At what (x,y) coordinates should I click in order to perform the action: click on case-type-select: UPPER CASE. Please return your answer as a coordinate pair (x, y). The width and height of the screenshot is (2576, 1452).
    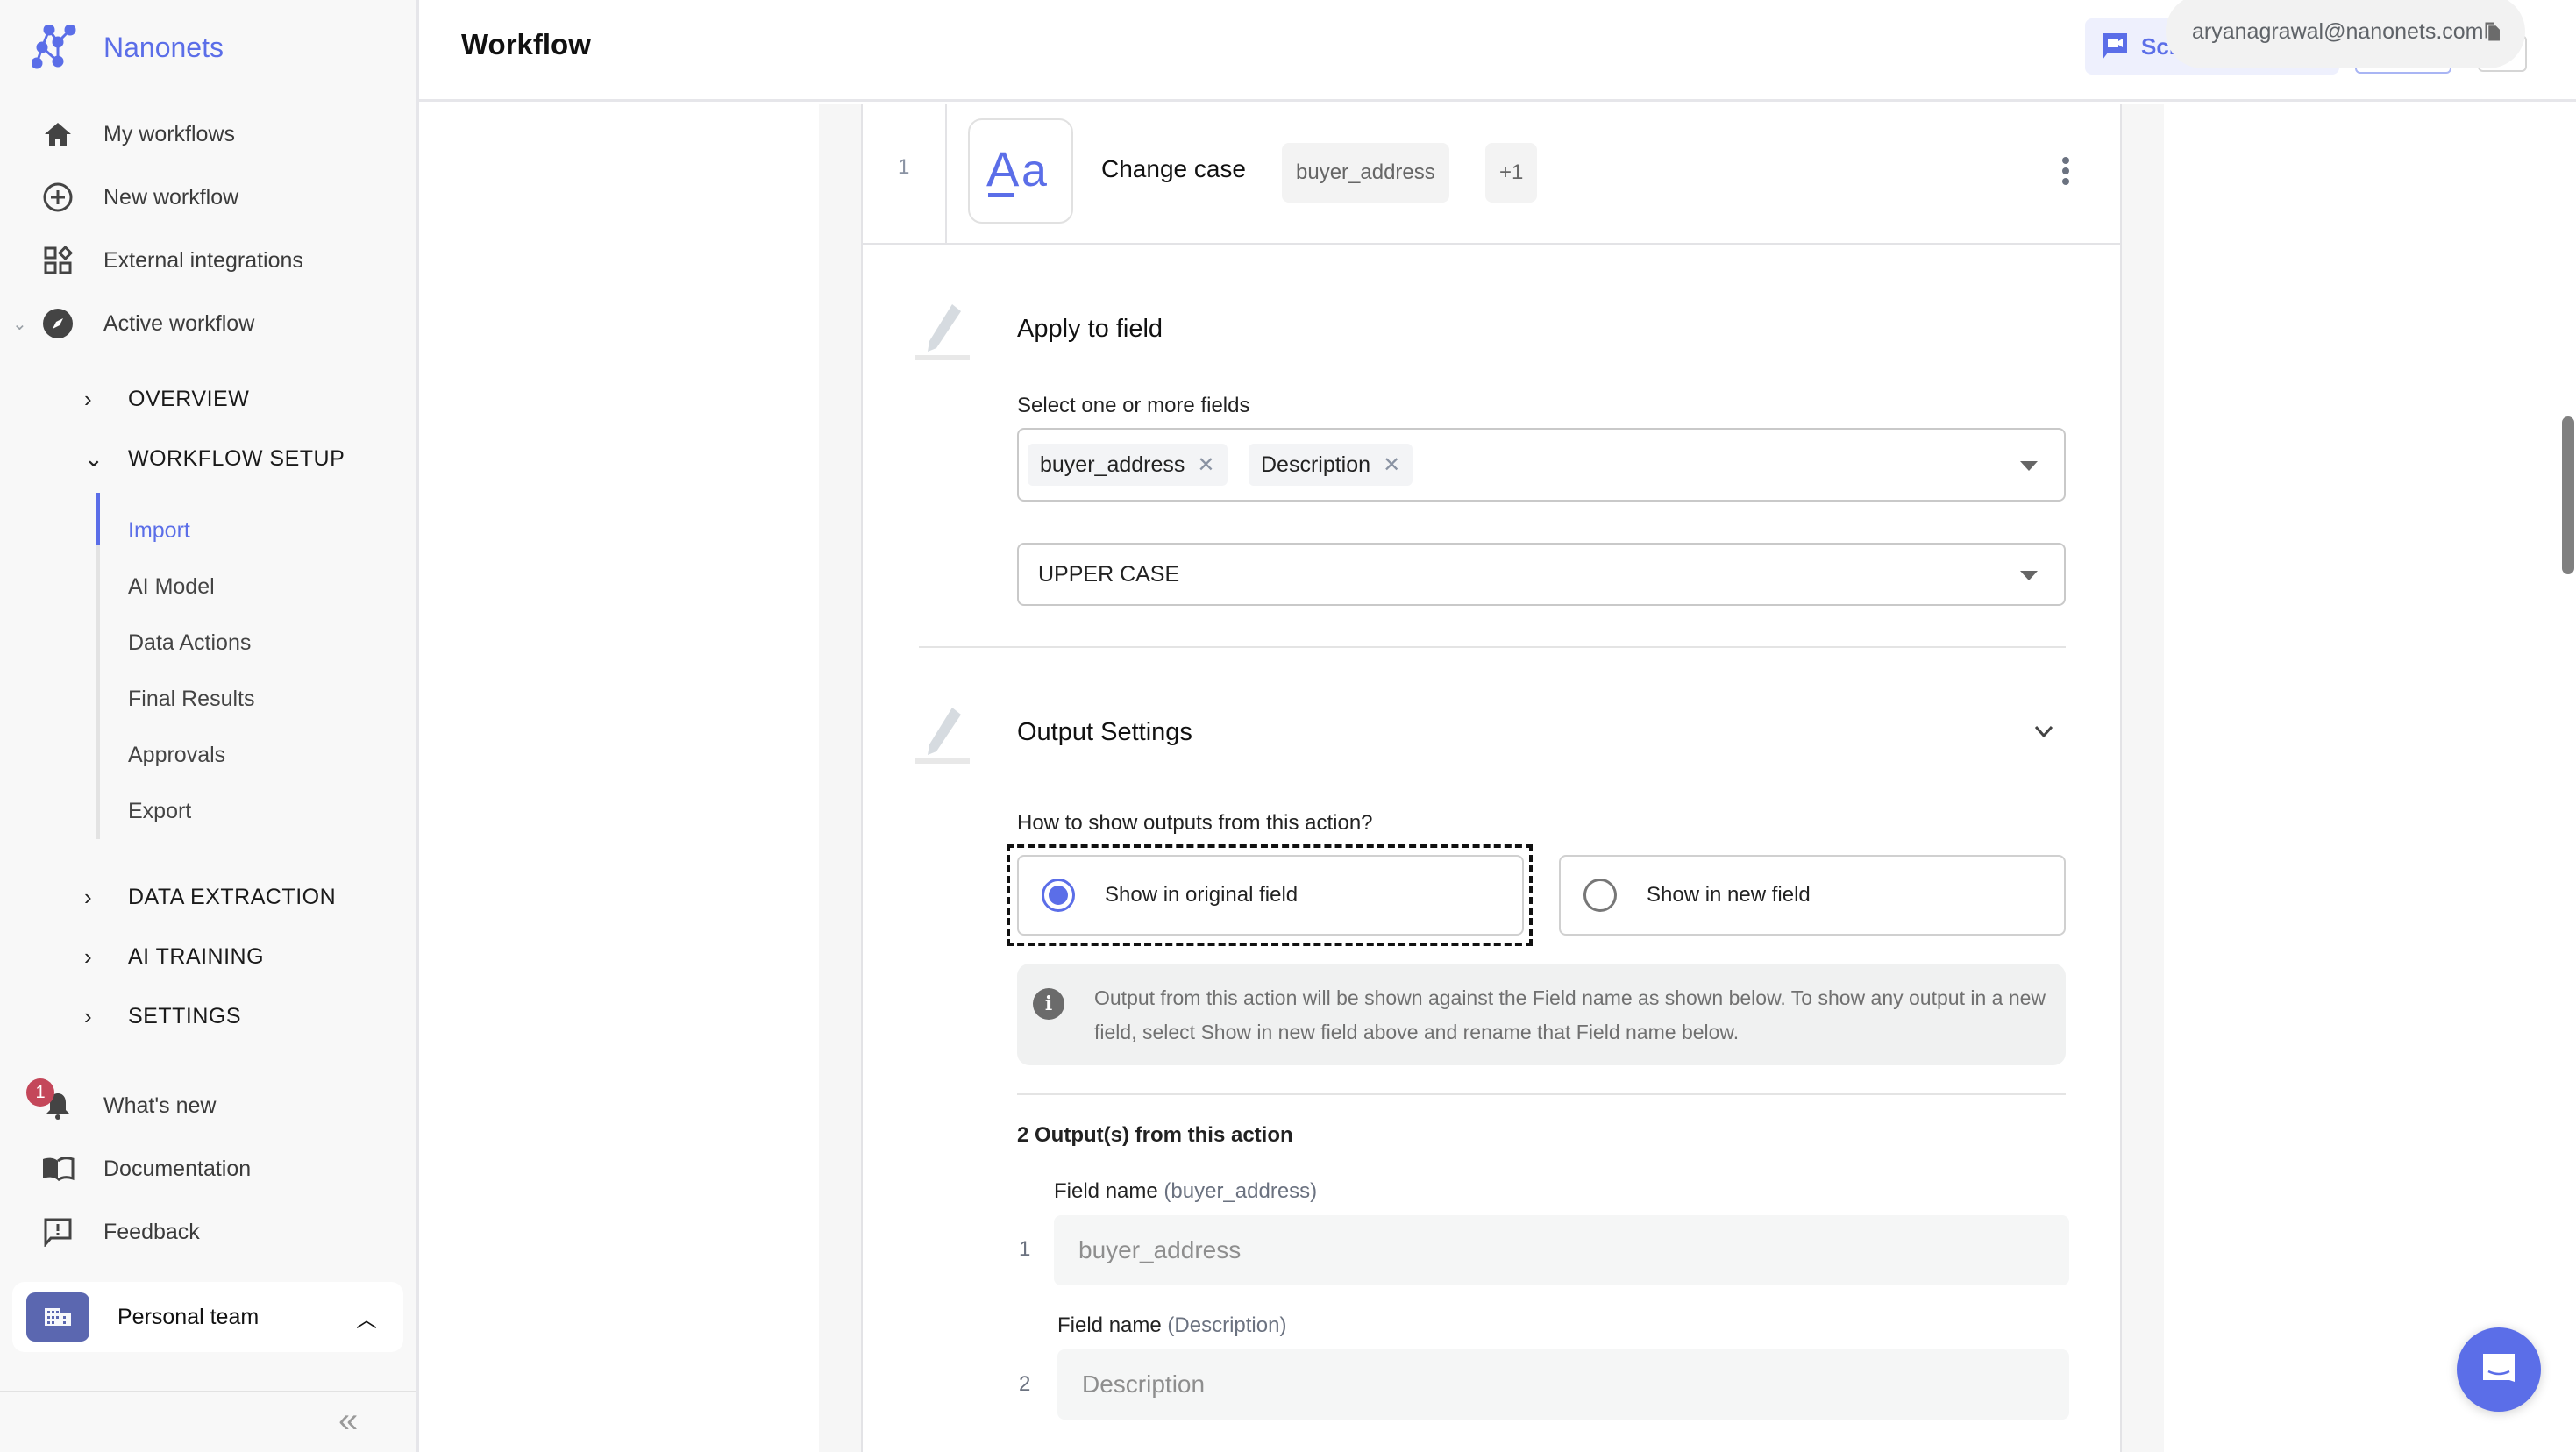
    Looking at the image, I should click on (1541, 574).